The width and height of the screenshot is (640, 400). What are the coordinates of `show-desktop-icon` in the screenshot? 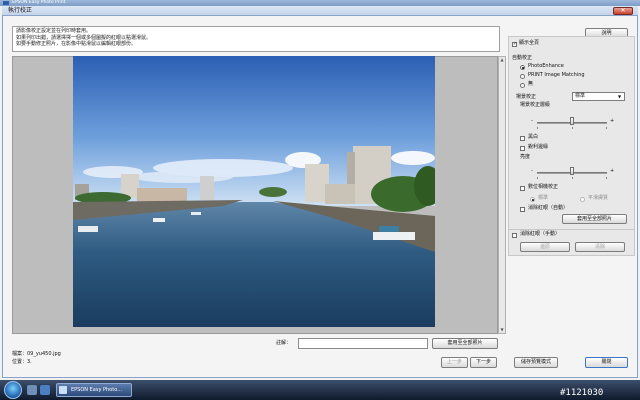 It's located at (32, 390).